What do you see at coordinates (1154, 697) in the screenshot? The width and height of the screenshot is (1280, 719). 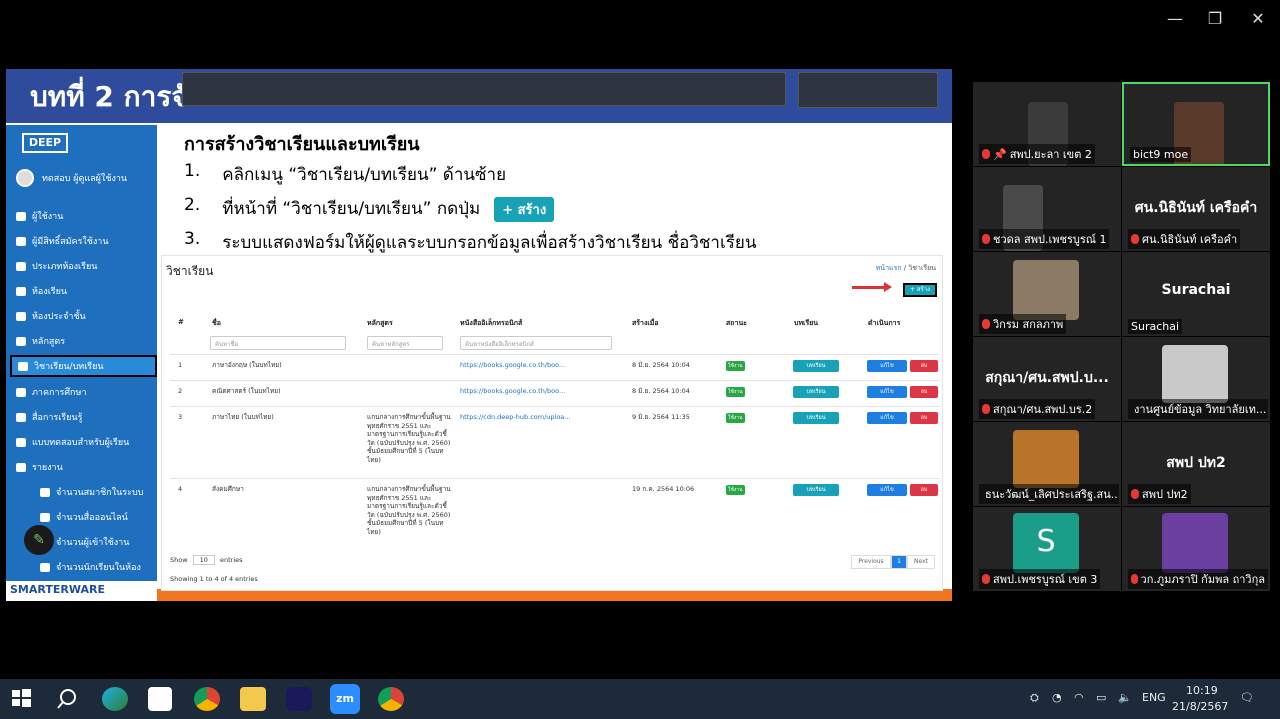 I see `input-language: ENG` at bounding box center [1154, 697].